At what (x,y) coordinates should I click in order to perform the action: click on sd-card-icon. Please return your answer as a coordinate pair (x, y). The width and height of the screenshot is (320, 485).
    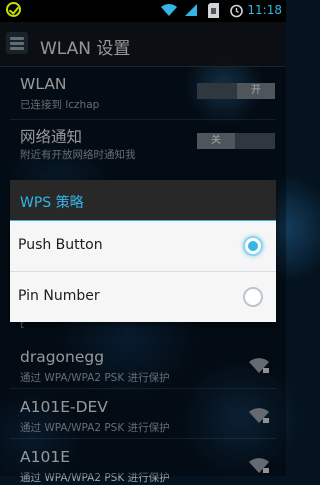
    Looking at the image, I should click on (213, 10).